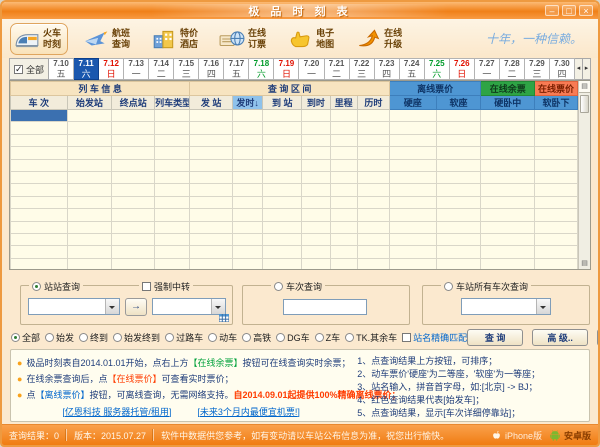 The image size is (600, 447). What do you see at coordinates (371, 337) in the screenshot?
I see `filter-radio: TK.其余车` at bounding box center [371, 337].